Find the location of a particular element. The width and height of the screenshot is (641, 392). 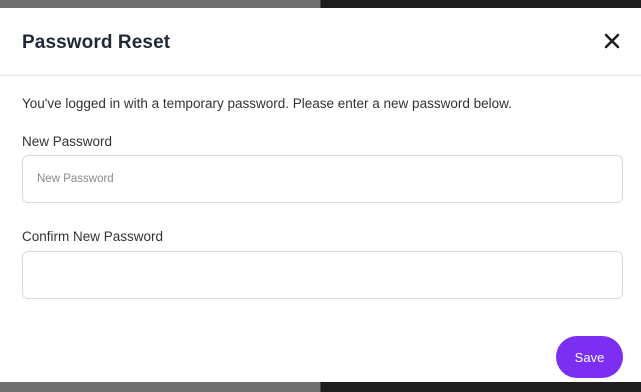

save-button: Save is located at coordinates (589, 357).